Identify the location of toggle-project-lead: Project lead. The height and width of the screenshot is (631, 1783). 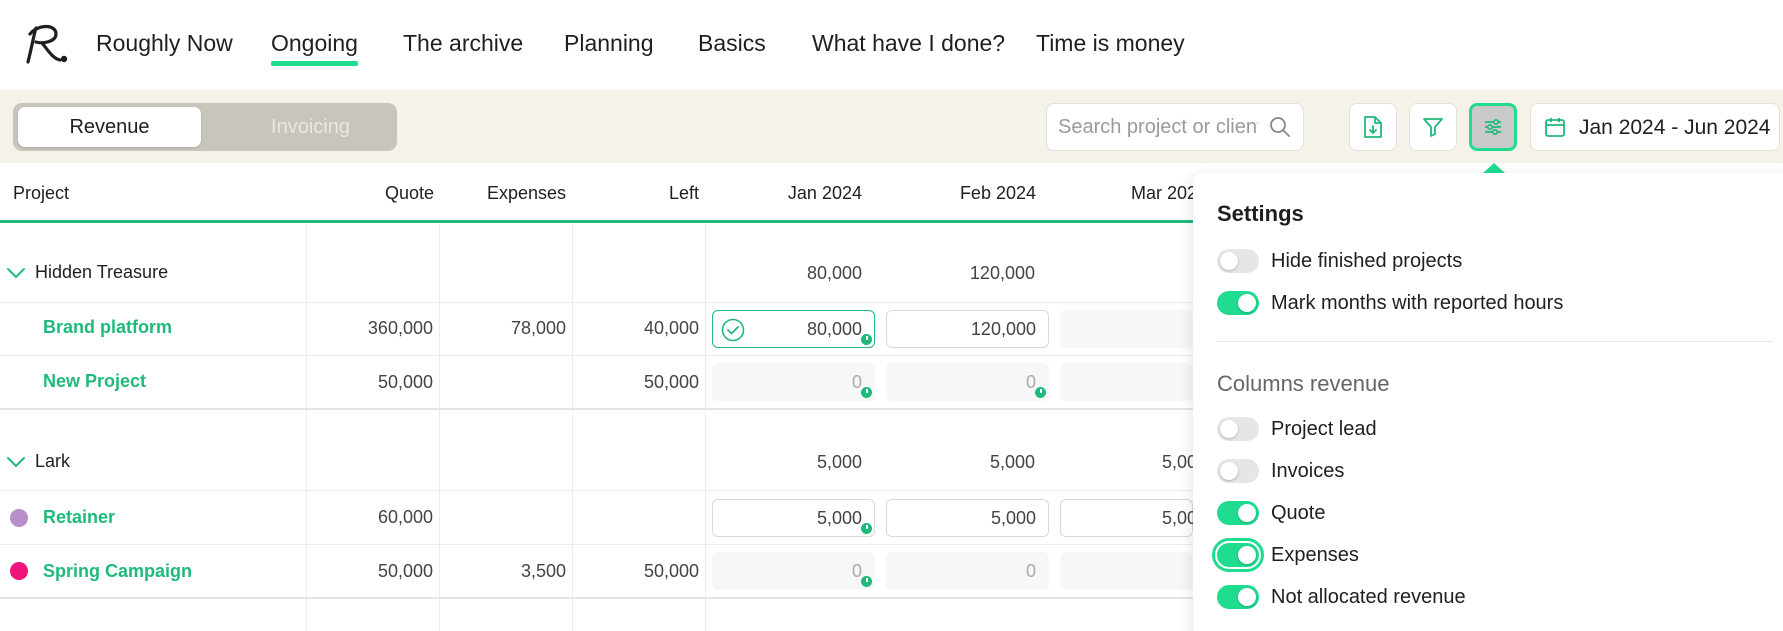
(1297, 429).